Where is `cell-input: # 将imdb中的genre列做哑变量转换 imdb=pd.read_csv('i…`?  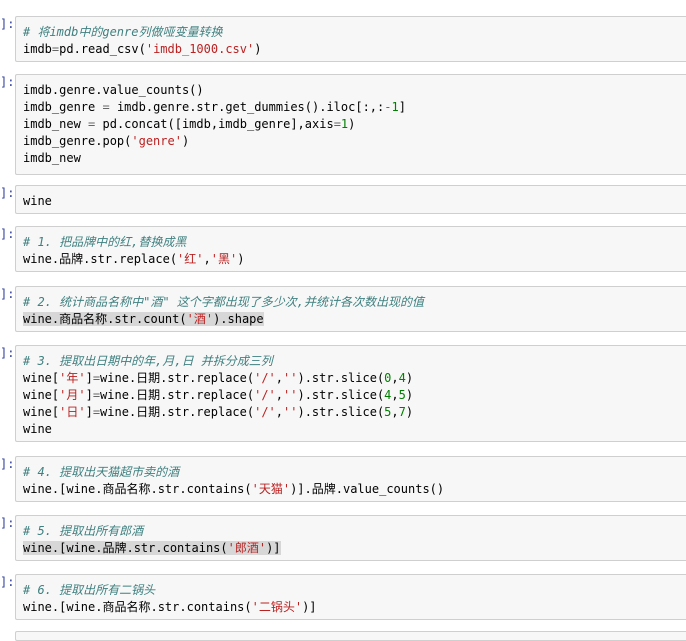 cell-input: # 将imdb中的genre列做哑变量转换 imdb=pd.read_csv('i… is located at coordinates (350, 39).